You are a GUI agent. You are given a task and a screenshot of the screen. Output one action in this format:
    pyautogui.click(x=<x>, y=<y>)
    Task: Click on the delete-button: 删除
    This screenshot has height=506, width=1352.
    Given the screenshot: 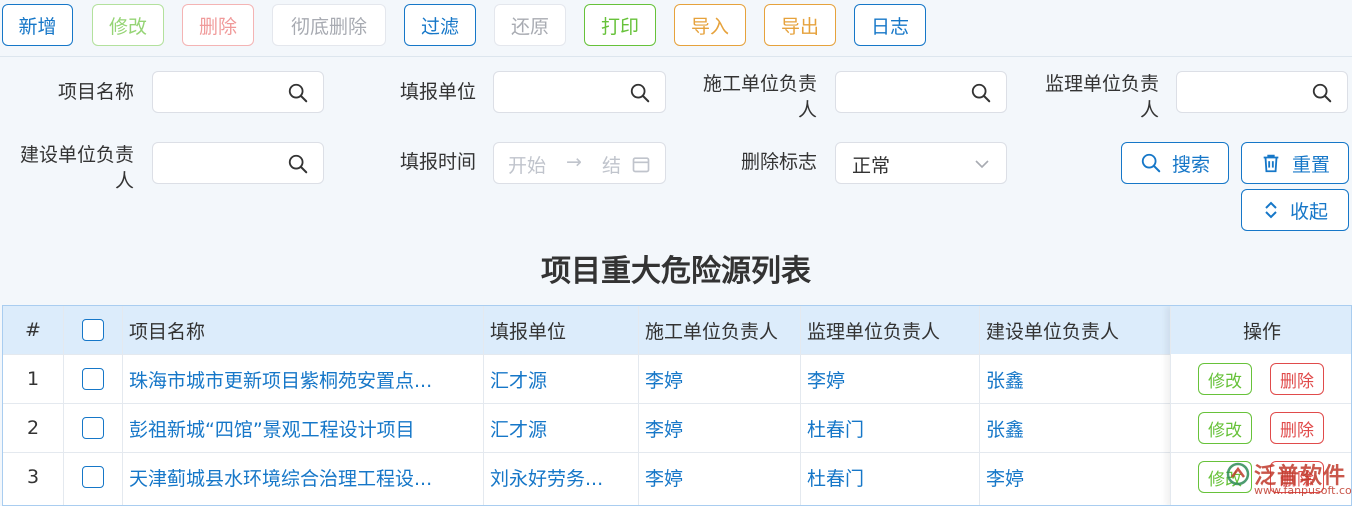 What is the action you would take?
    pyautogui.click(x=218, y=25)
    